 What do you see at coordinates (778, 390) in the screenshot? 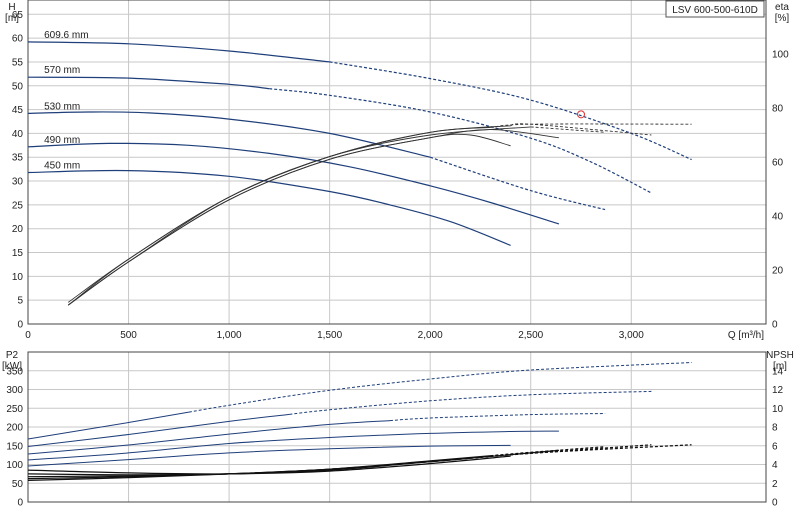
I see `npsh-tick-label: 12` at bounding box center [778, 390].